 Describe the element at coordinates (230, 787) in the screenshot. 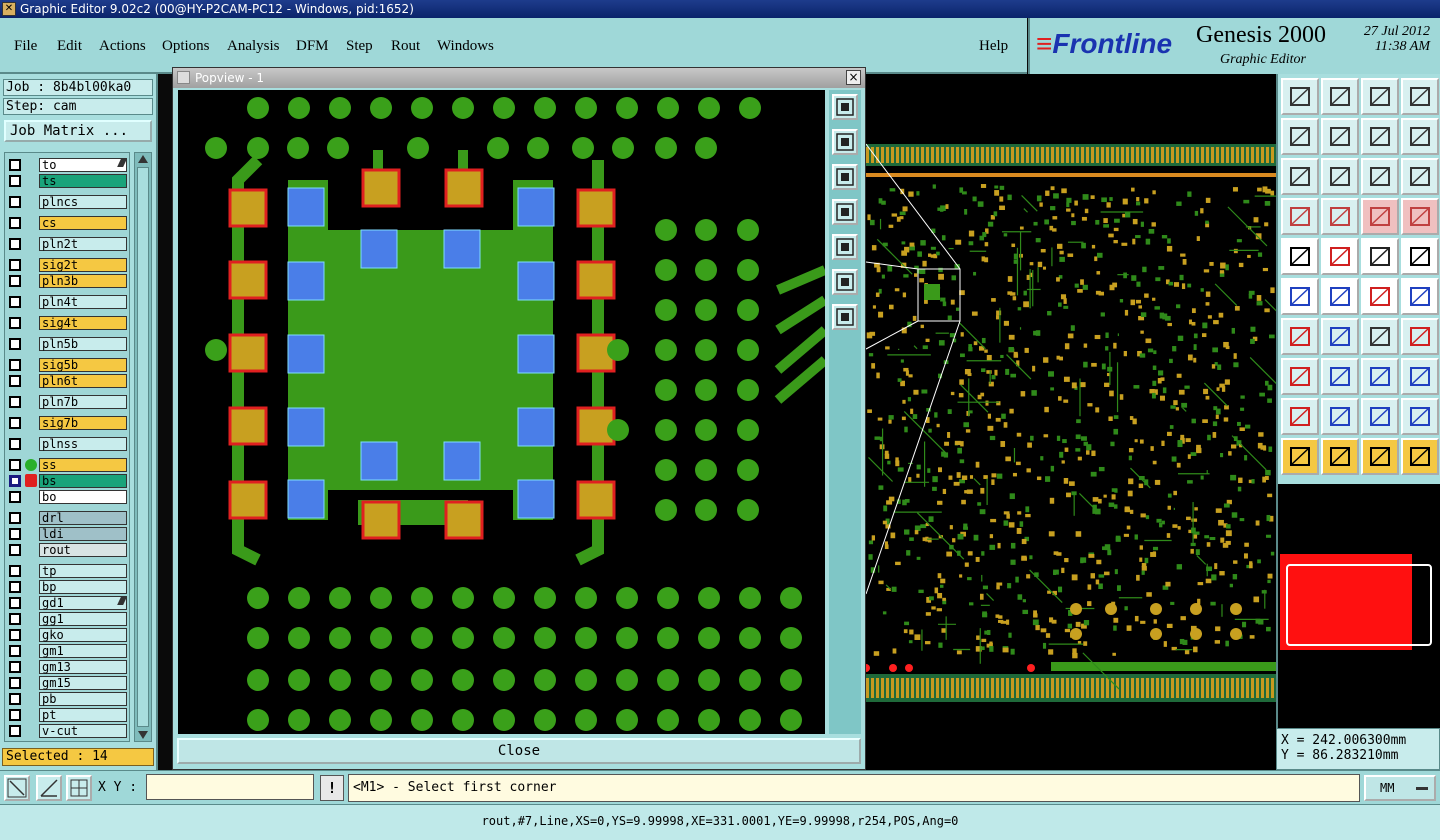

I see `xy-input` at that location.